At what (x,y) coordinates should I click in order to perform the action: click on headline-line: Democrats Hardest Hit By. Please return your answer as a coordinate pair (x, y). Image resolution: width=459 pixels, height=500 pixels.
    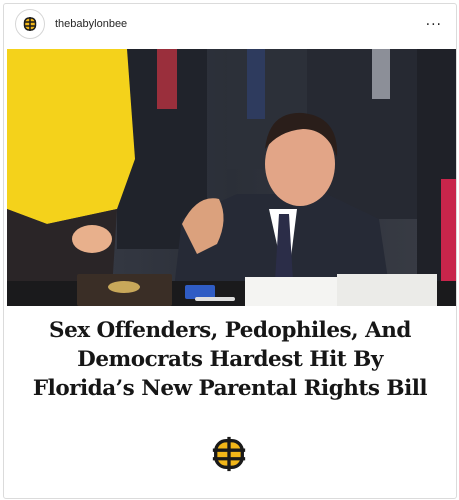
    Looking at the image, I should click on (230, 359).